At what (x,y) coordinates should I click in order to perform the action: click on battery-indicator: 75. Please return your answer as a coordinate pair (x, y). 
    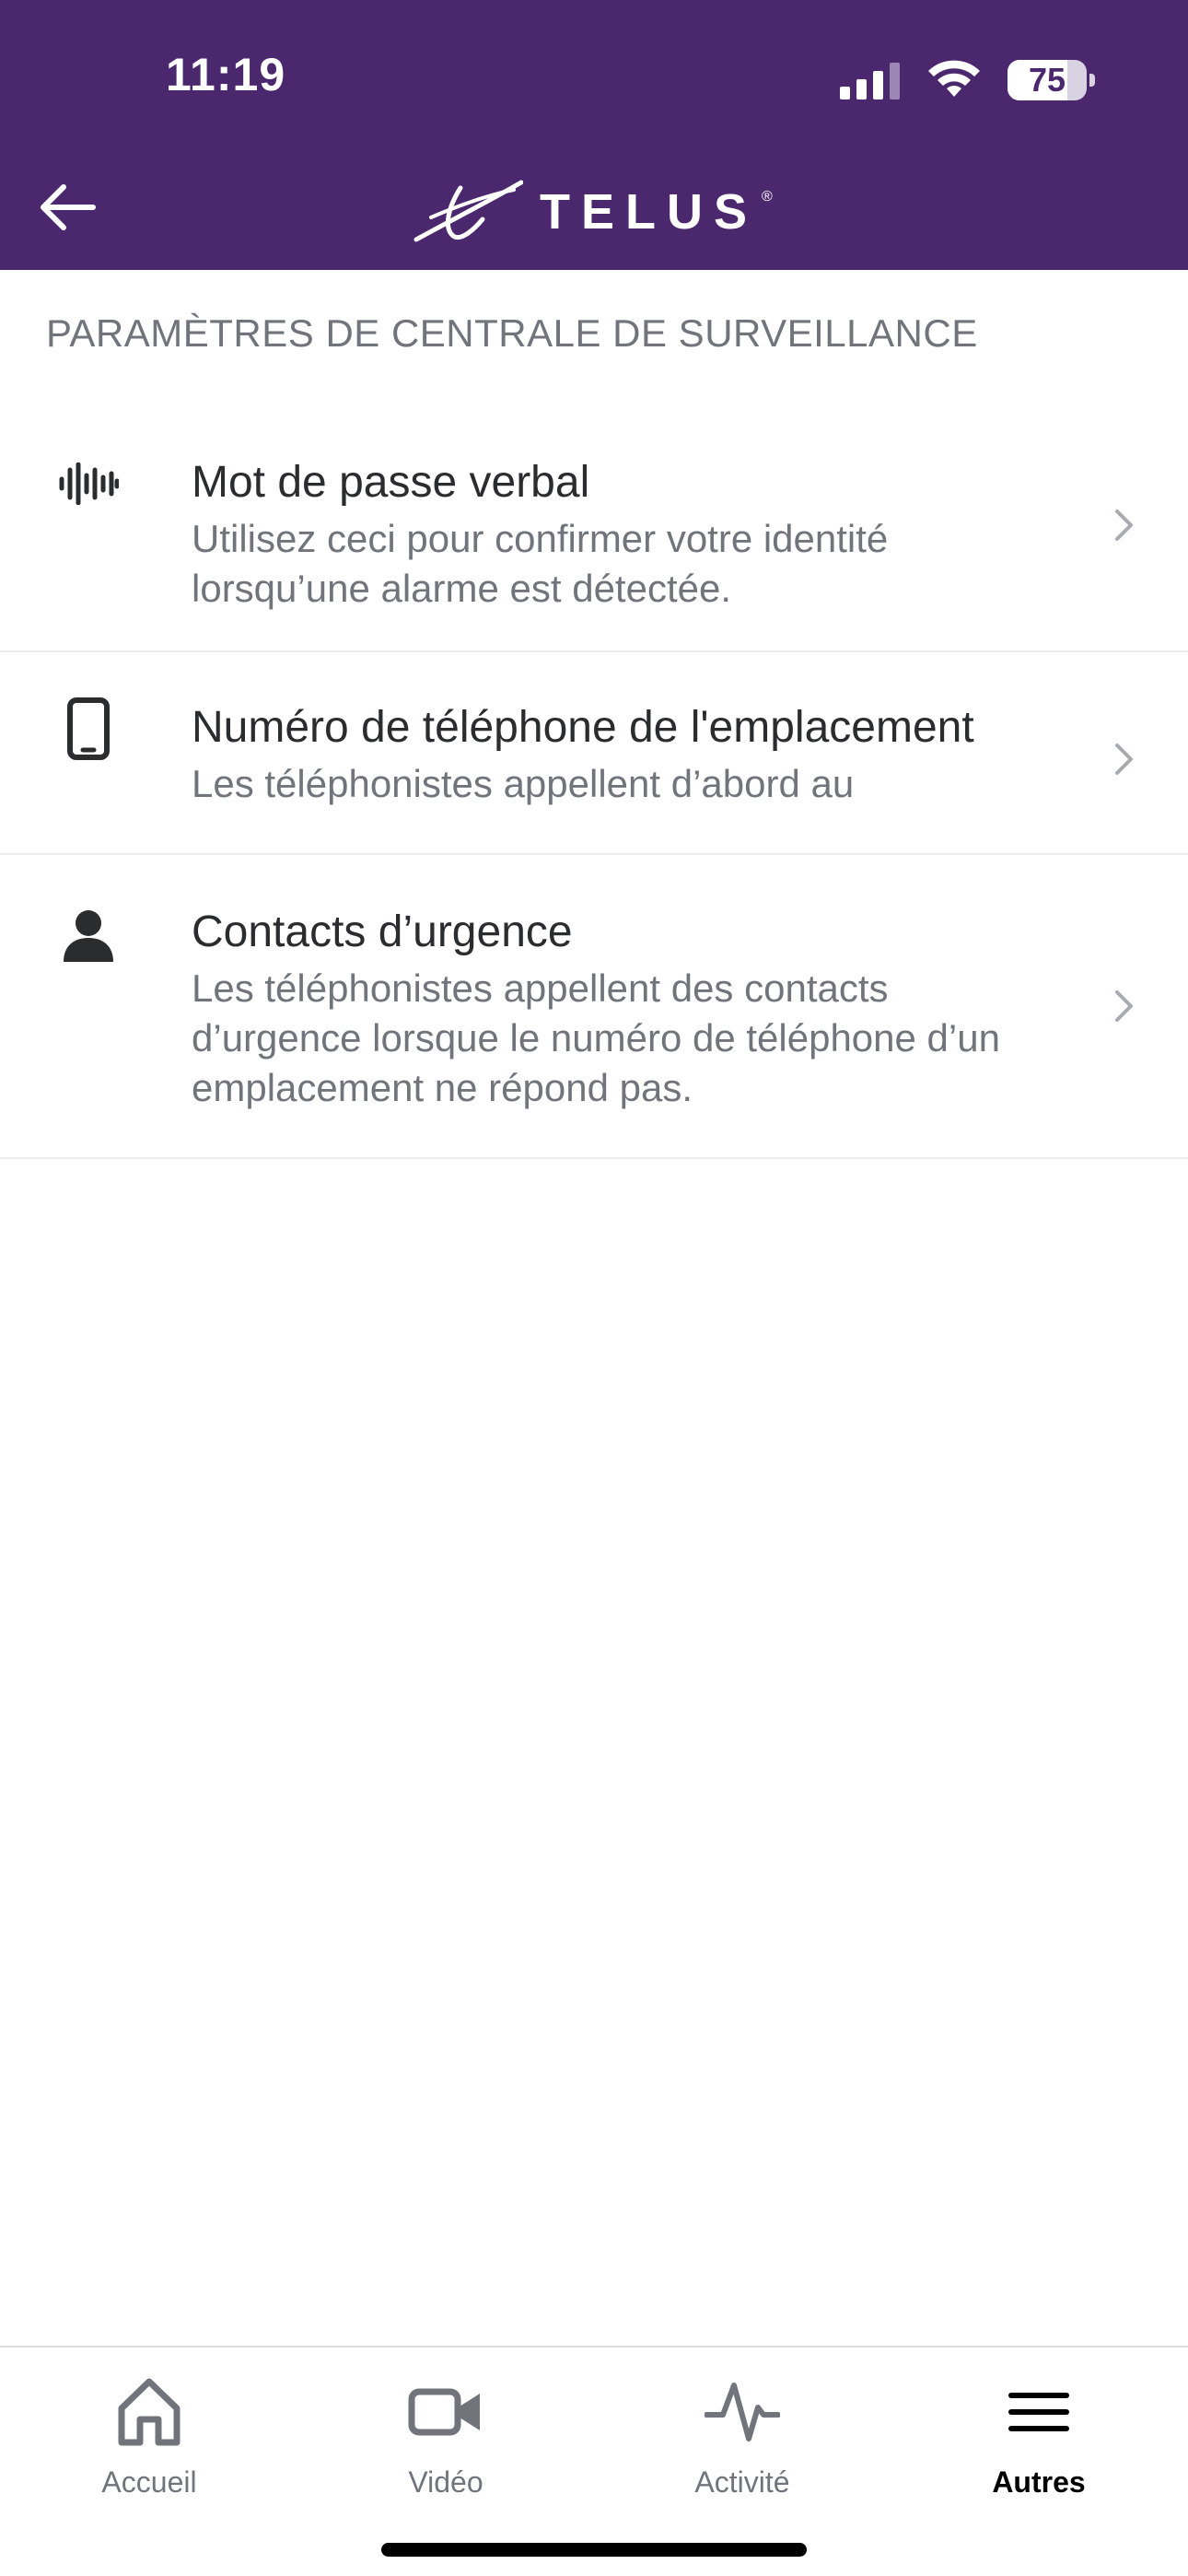
    Looking at the image, I should click on (1051, 80).